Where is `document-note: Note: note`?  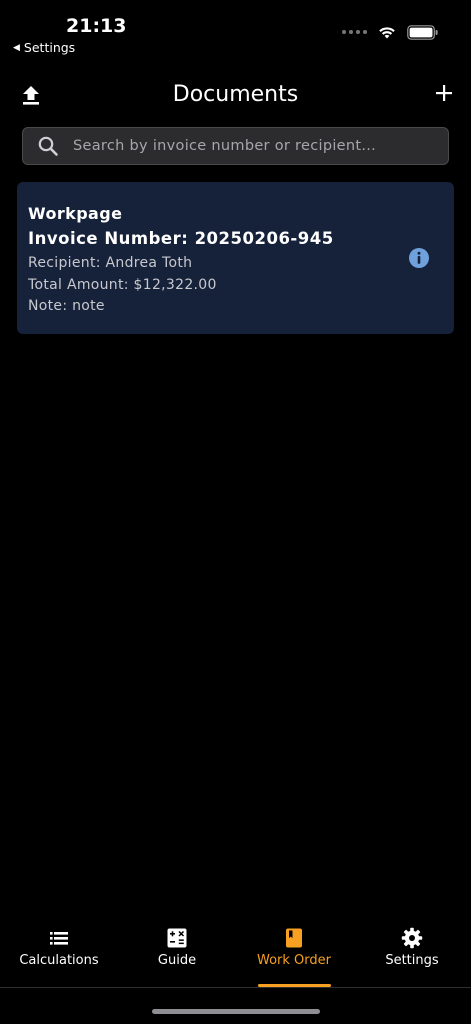
document-note: Note: note is located at coordinates (66, 306).